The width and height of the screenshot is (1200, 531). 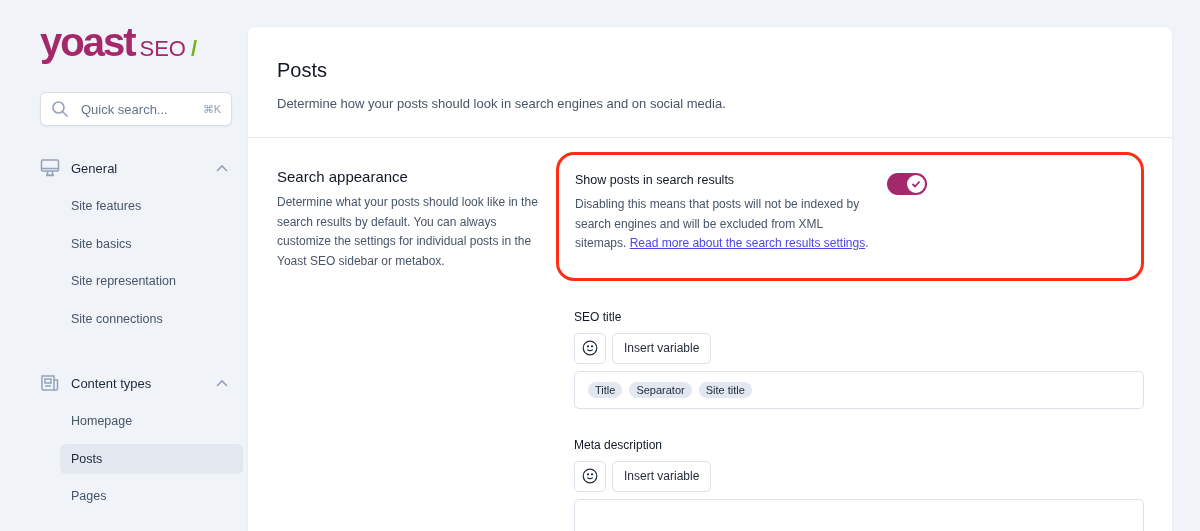 What do you see at coordinates (725, 389) in the screenshot?
I see `variable-chip: Site title` at bounding box center [725, 389].